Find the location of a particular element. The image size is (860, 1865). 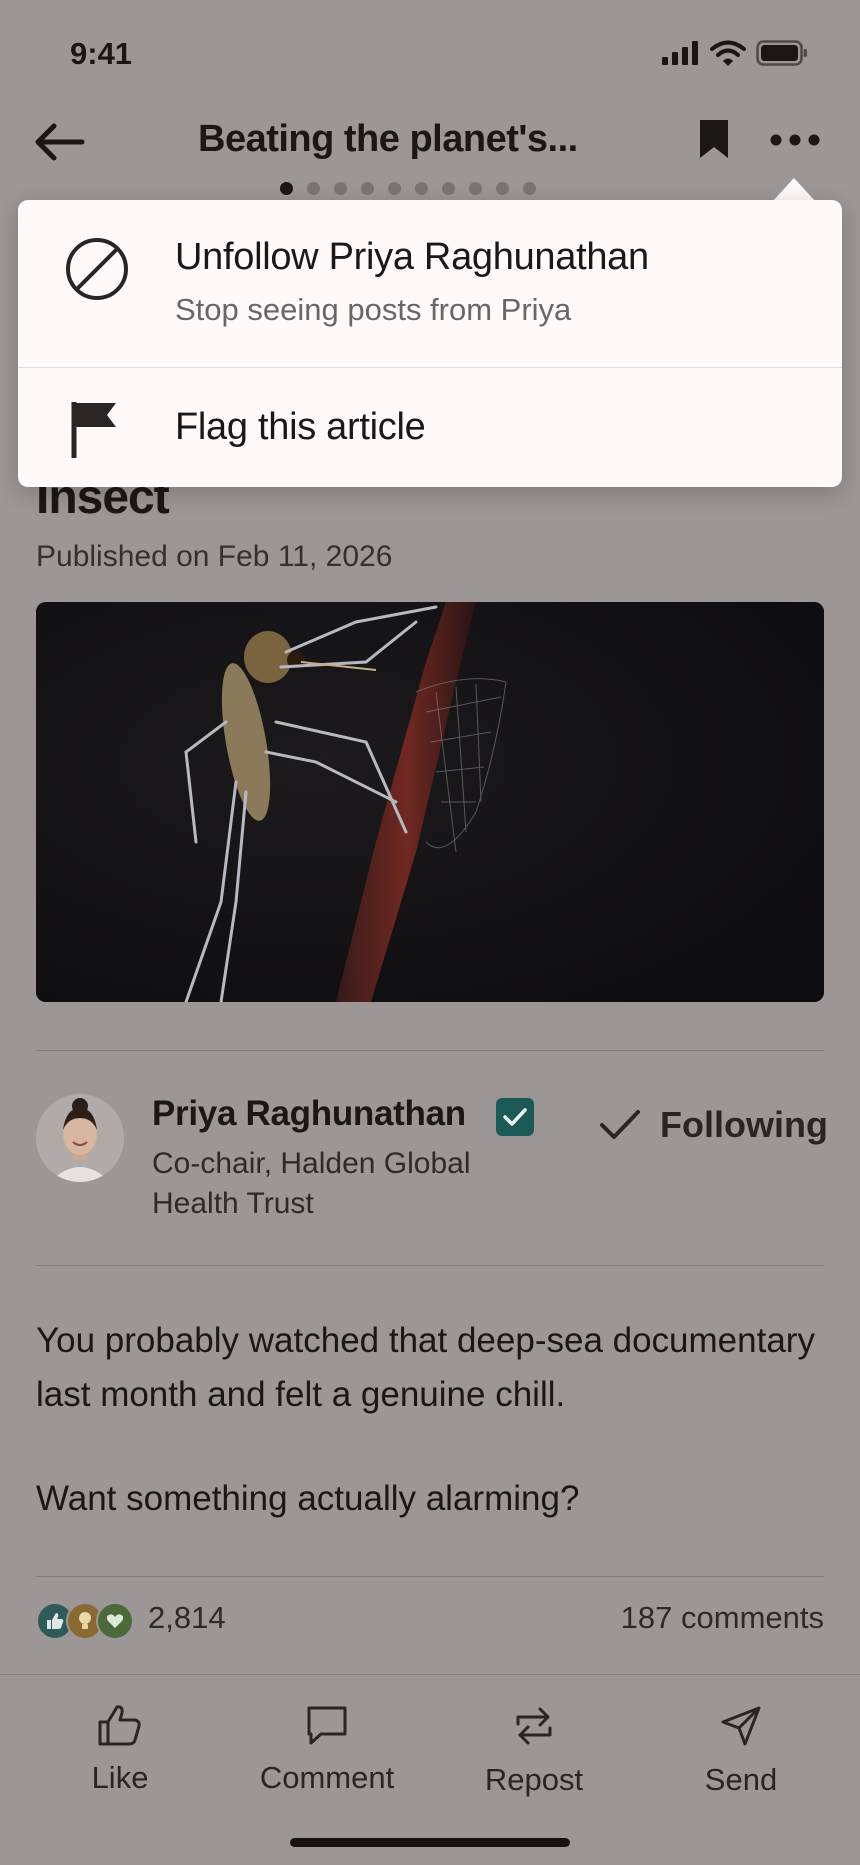

status-icons is located at coordinates (735, 53).